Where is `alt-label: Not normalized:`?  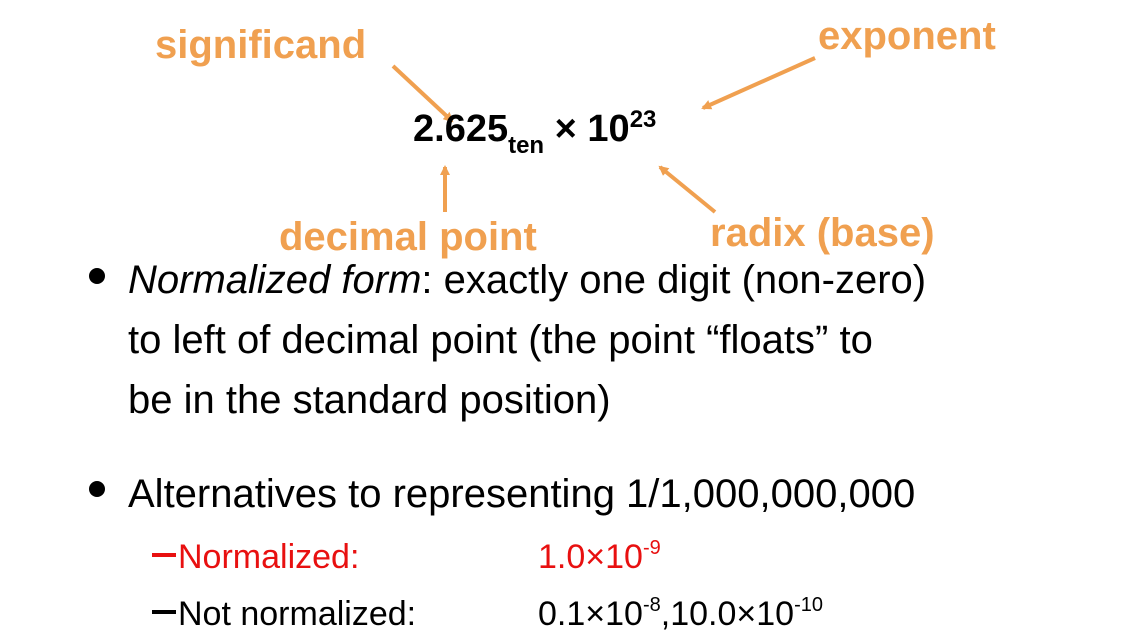 alt-label: Not normalized: is located at coordinates (297, 614).